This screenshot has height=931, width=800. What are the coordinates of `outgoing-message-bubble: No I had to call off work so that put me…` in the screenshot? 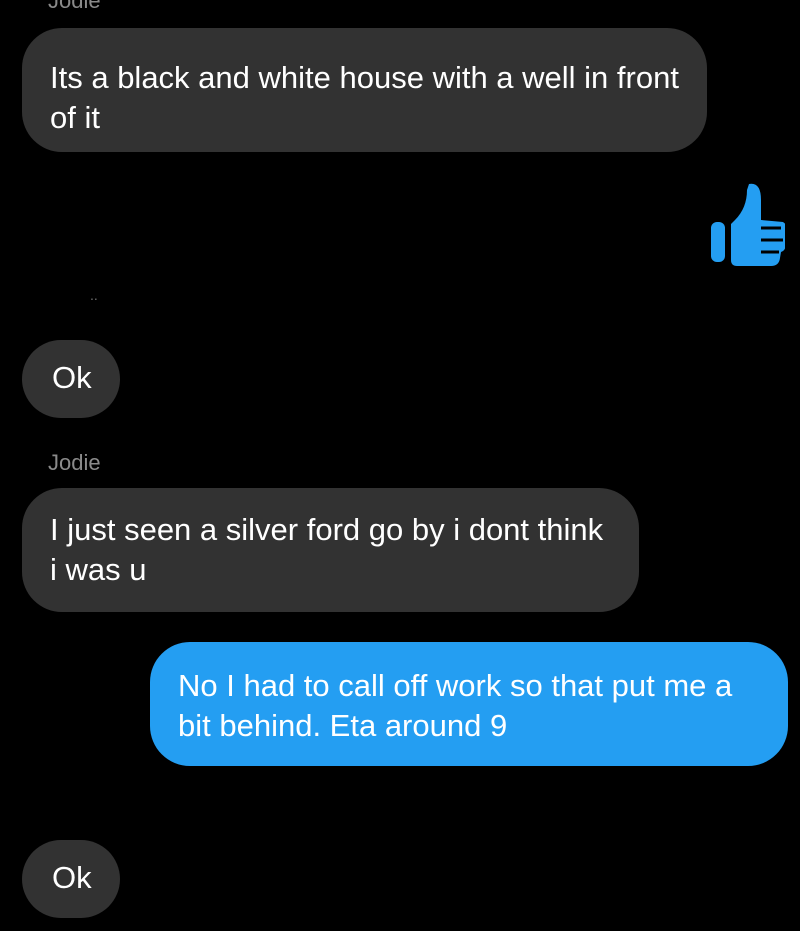 It's located at (469, 704).